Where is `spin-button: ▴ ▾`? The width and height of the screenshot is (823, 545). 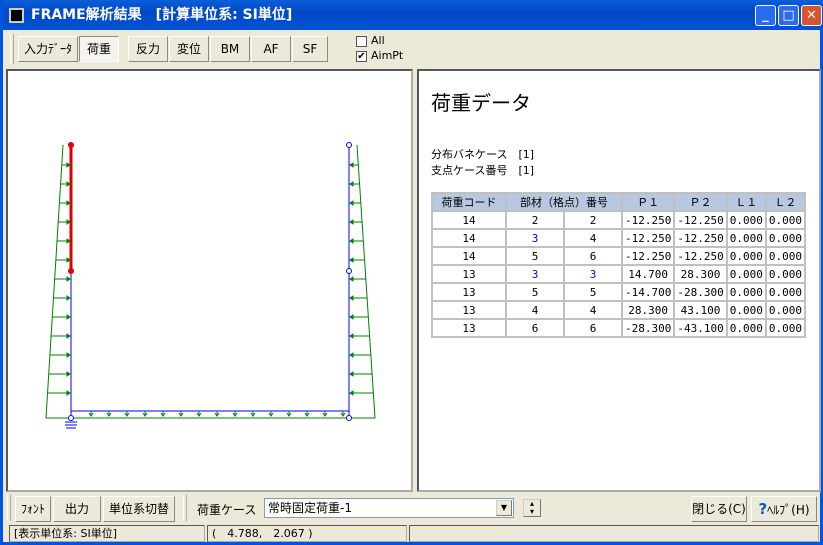 spin-button: ▴ ▾ is located at coordinates (532, 508).